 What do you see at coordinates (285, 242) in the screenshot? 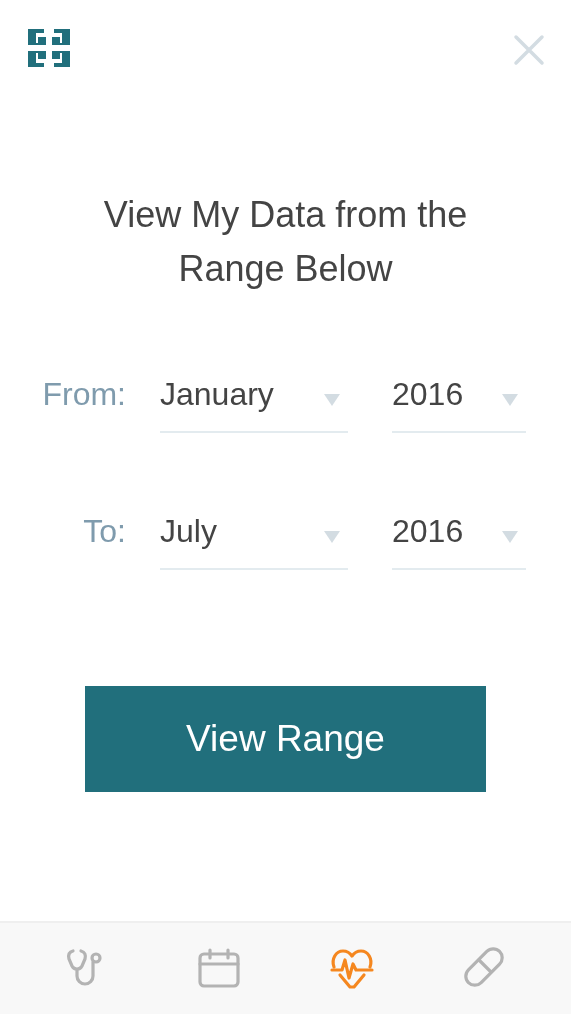
I see `page-title: View My Data from the Range Below` at bounding box center [285, 242].